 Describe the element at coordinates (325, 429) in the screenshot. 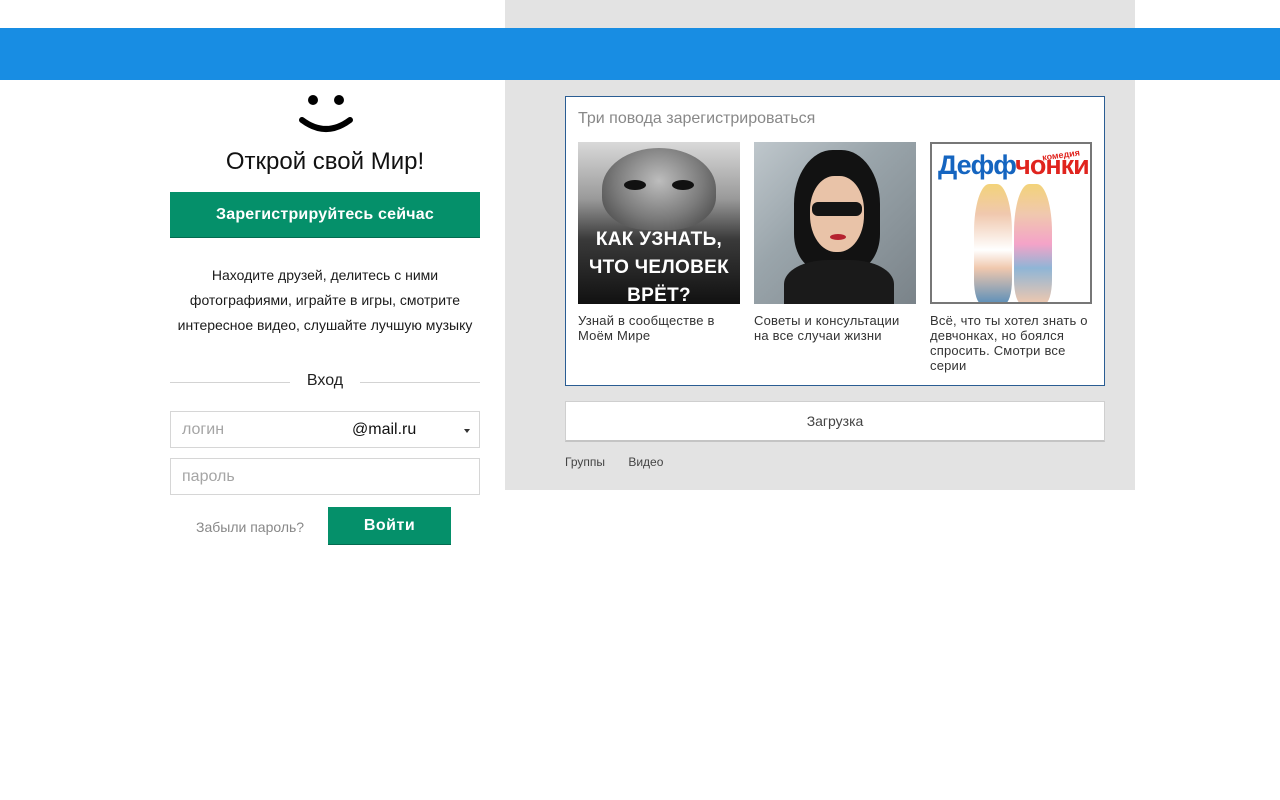

I see `login-field: логин @mail.ru` at that location.